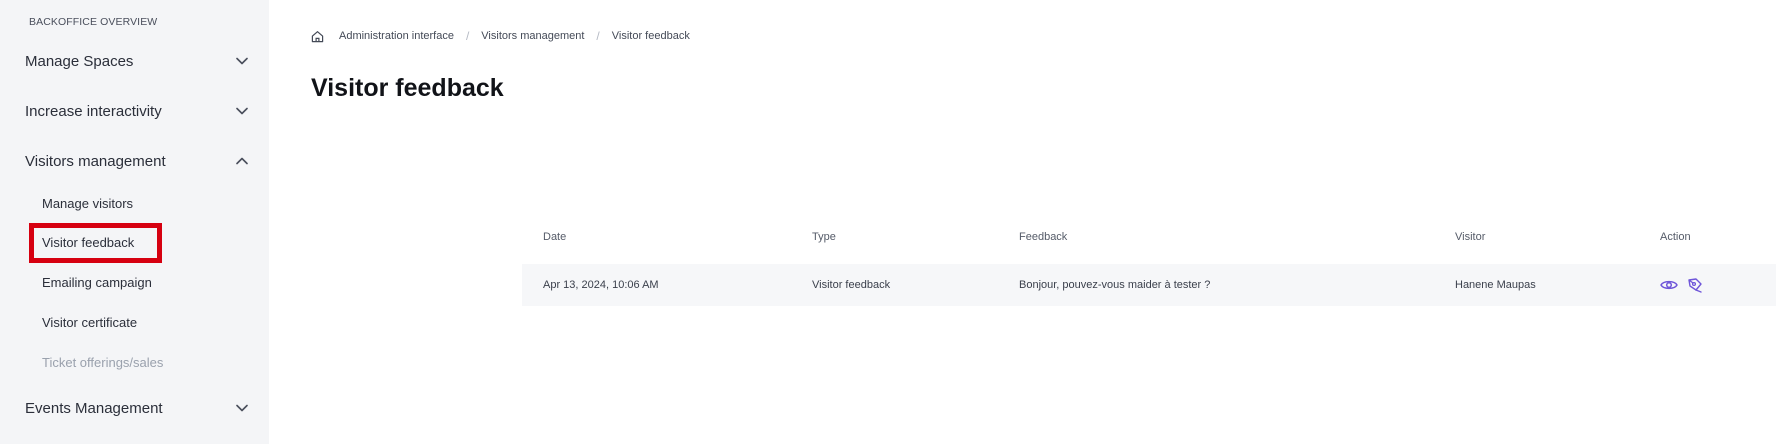 The image size is (1776, 444). What do you see at coordinates (102, 363) in the screenshot?
I see `sidebar-item-ticket-offerings: Ticket offerings/sales` at bounding box center [102, 363].